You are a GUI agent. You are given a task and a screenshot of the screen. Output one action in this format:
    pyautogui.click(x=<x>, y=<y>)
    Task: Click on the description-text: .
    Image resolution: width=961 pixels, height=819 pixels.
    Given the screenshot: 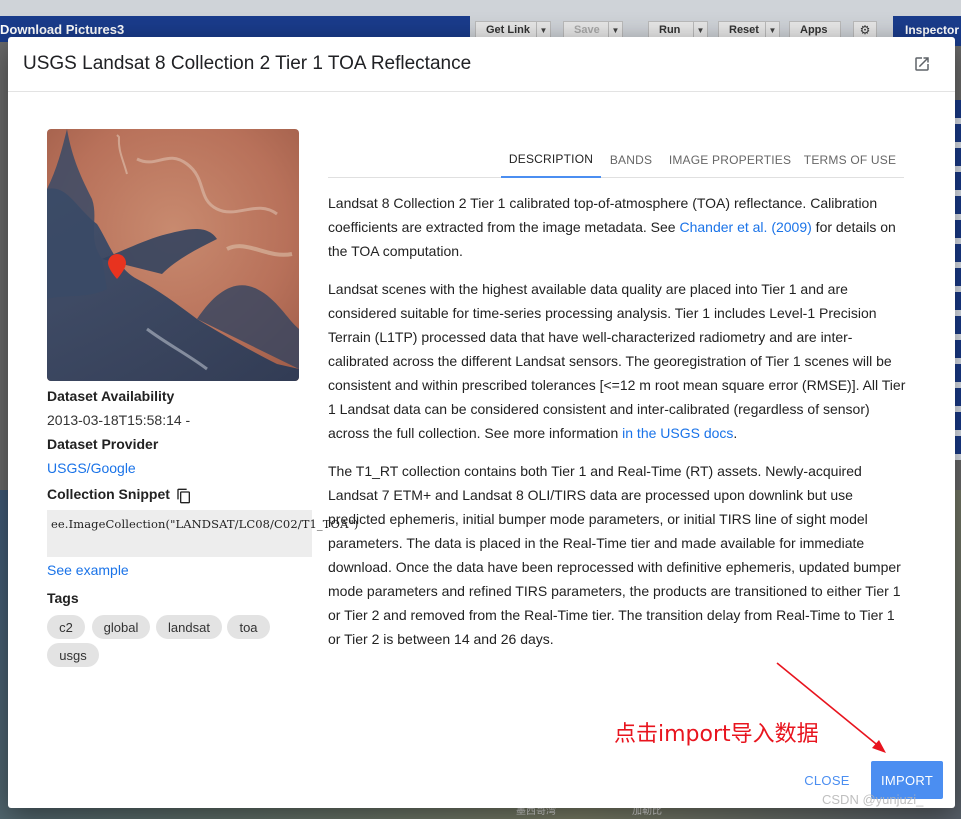 What is the action you would take?
    pyautogui.click(x=735, y=433)
    